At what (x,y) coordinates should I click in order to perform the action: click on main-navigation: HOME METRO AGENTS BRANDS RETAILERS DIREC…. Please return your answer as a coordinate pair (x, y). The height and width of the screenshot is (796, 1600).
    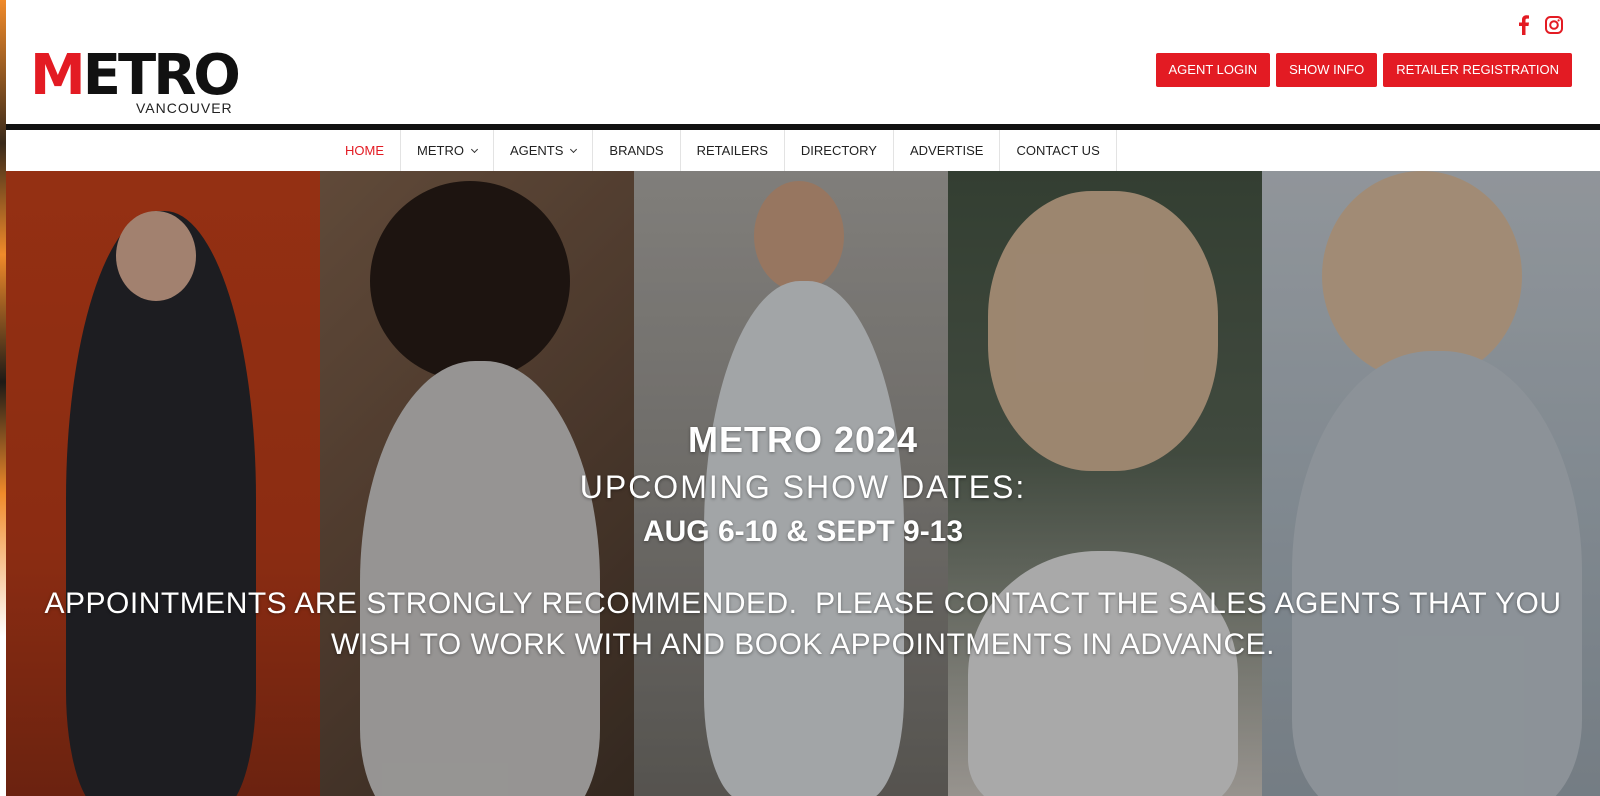
    Looking at the image, I should click on (803, 150).